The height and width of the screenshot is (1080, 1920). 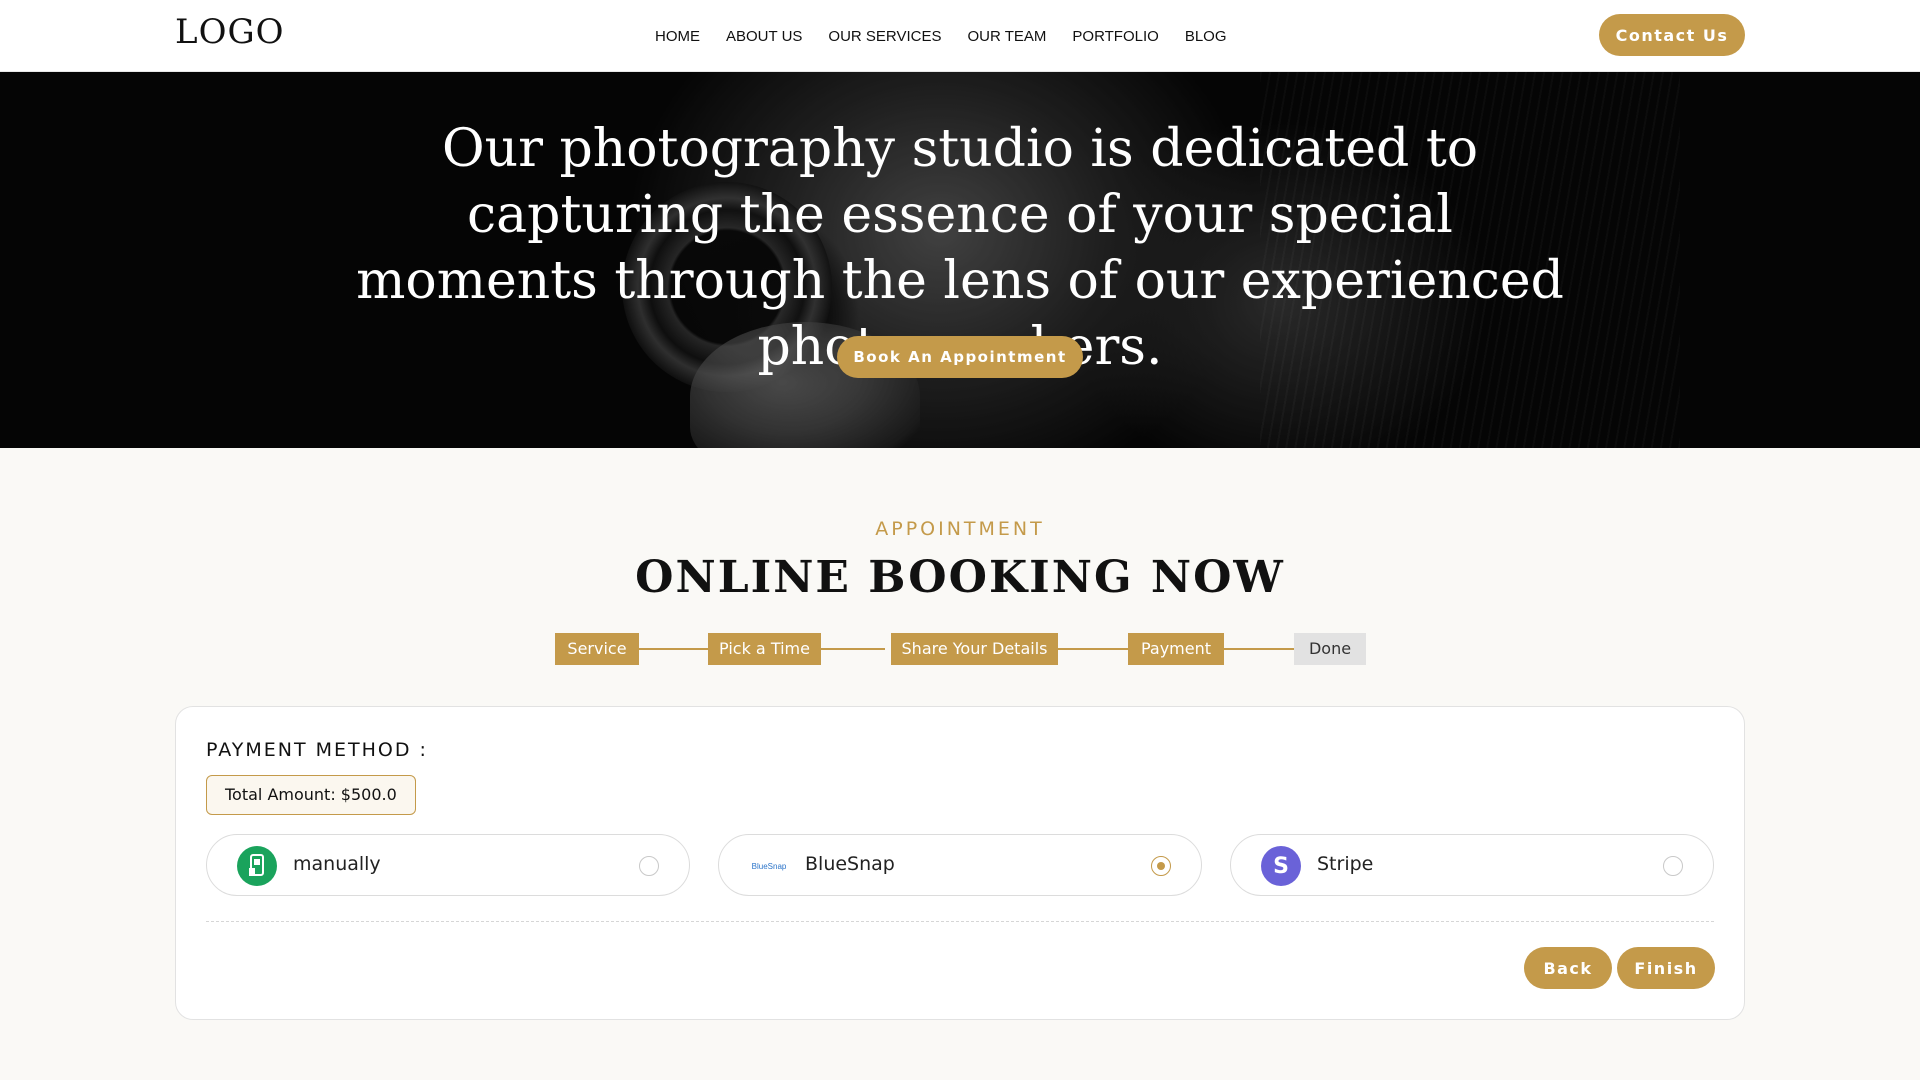 What do you see at coordinates (230, 32) in the screenshot?
I see `site-logo: LOGO` at bounding box center [230, 32].